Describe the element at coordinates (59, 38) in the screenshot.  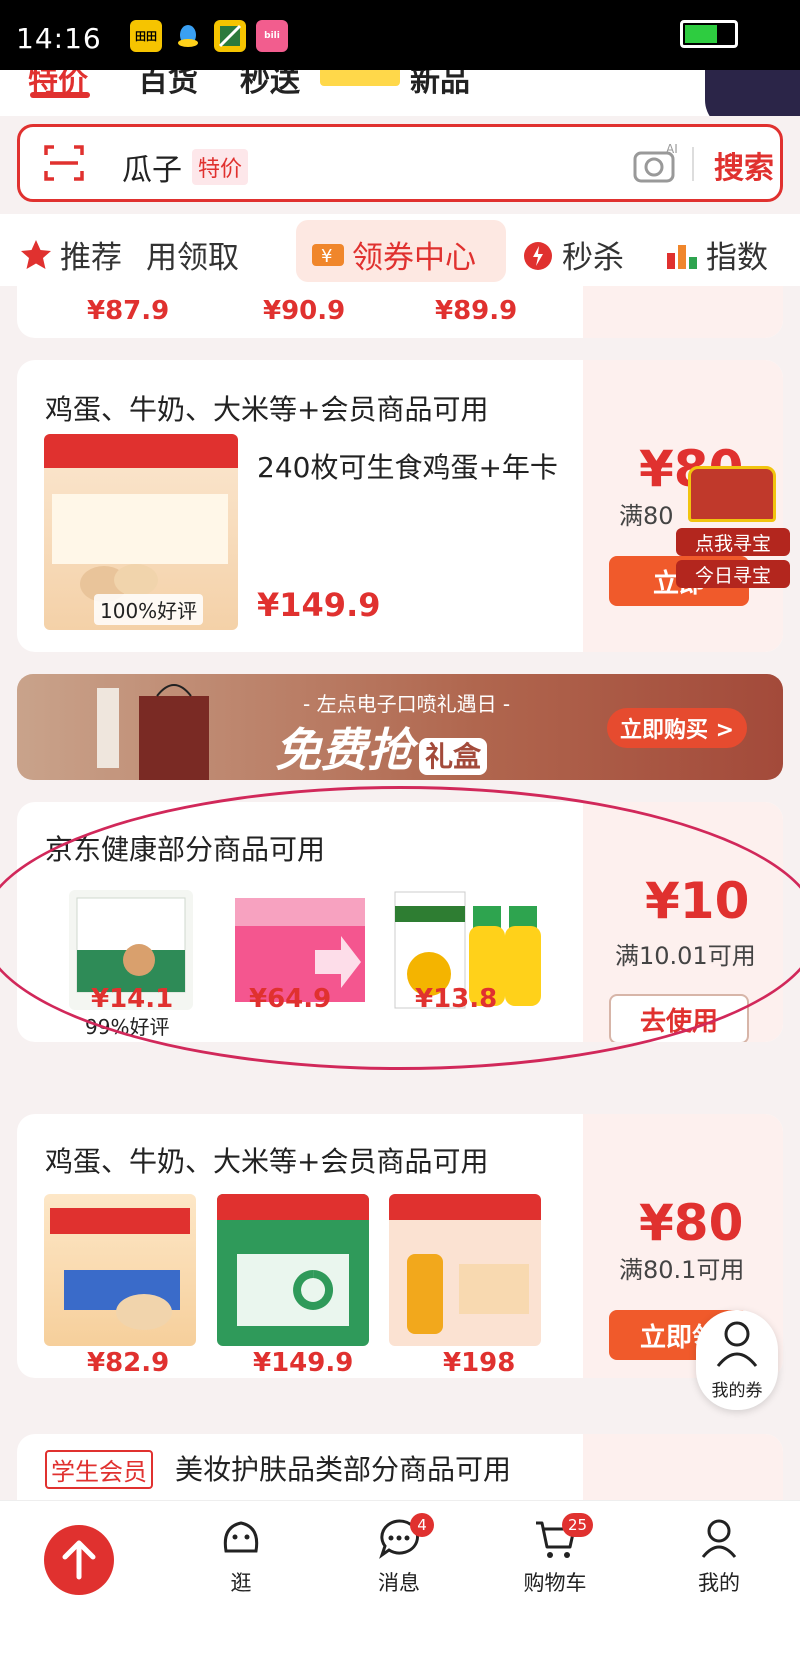
I see `clock: 14:16` at that location.